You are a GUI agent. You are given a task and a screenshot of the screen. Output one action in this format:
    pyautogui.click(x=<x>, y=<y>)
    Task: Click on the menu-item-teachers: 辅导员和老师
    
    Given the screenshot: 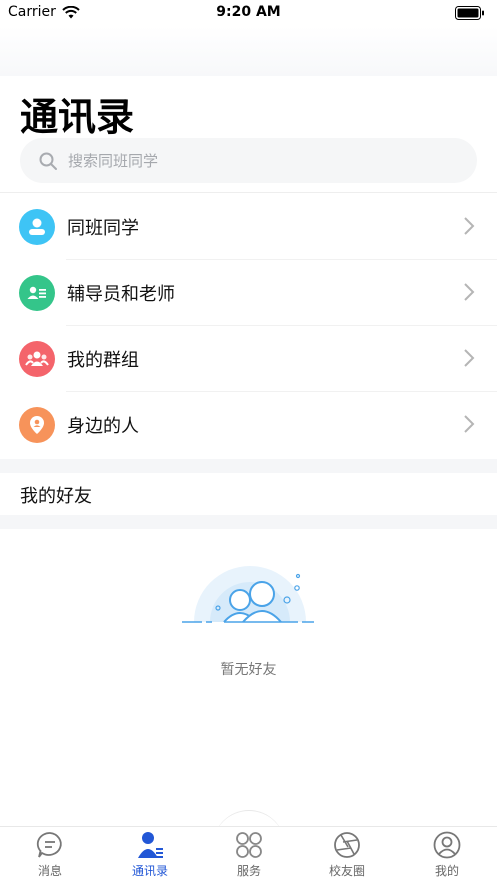 What is the action you would take?
    pyautogui.click(x=248, y=293)
    